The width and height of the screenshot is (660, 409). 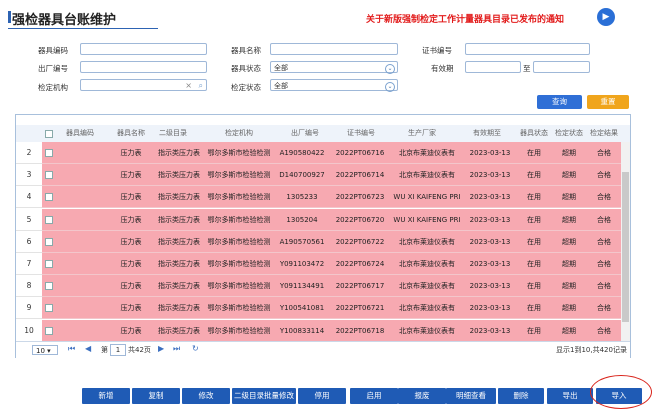 I want to click on cell-cert: 2022PT06716, so click(x=360, y=153).